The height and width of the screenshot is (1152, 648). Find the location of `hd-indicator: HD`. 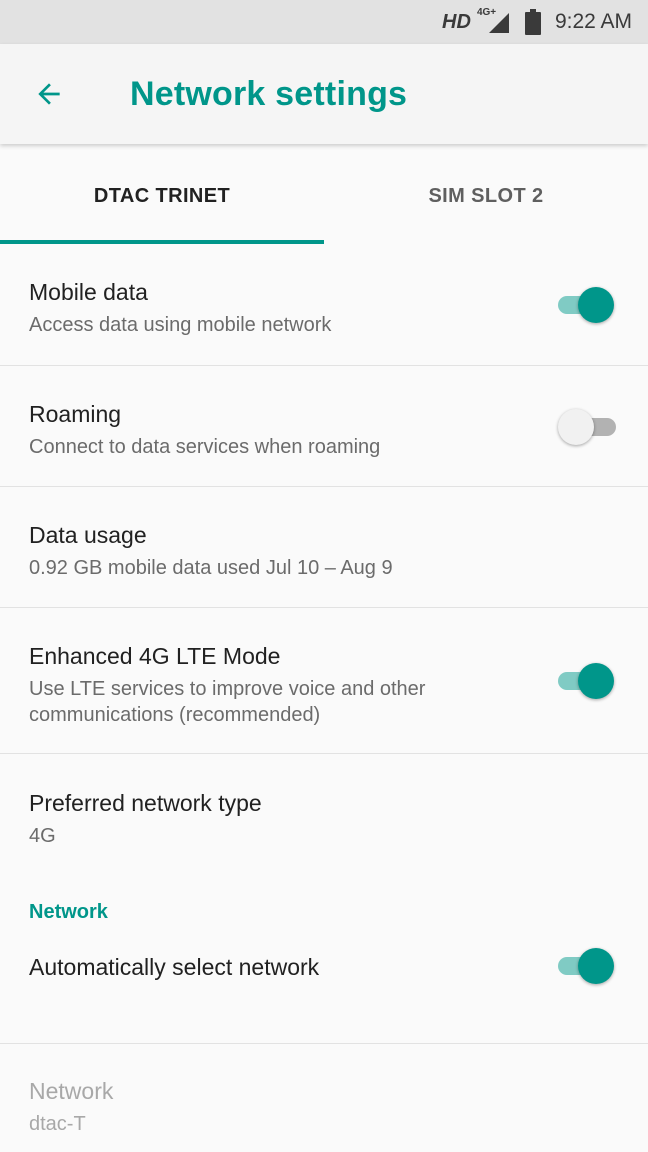

hd-indicator: HD is located at coordinates (456, 21).